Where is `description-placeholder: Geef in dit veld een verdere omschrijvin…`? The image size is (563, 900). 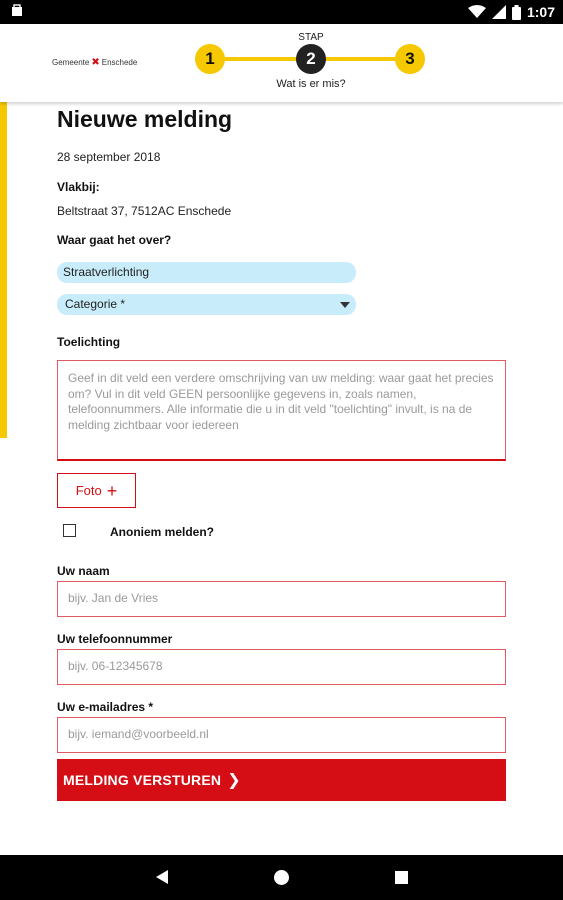 description-placeholder: Geef in dit veld een verdere omschrijvin… is located at coordinates (281, 401).